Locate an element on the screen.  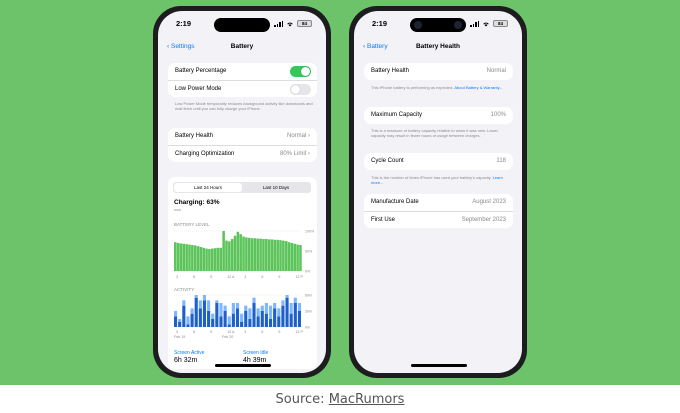
source-link: MacRumors is located at coordinates (367, 399).